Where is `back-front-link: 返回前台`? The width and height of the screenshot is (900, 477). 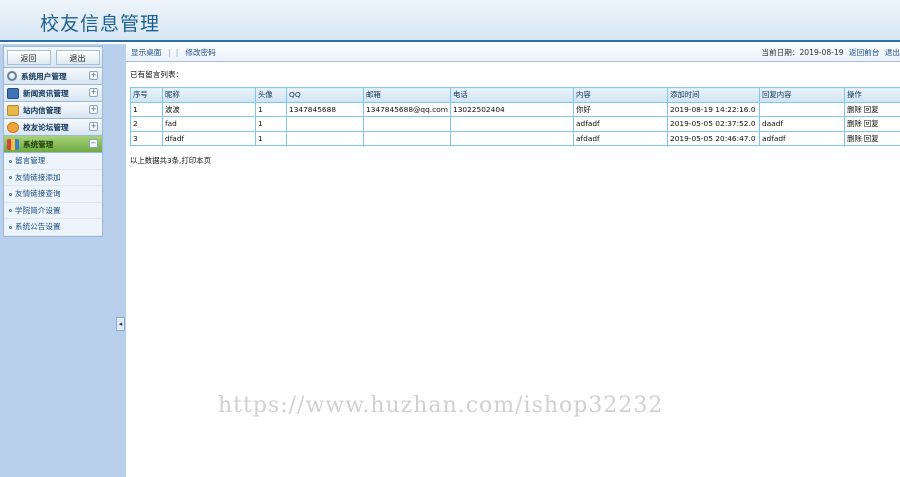
back-front-link: 返回前台 is located at coordinates (864, 52).